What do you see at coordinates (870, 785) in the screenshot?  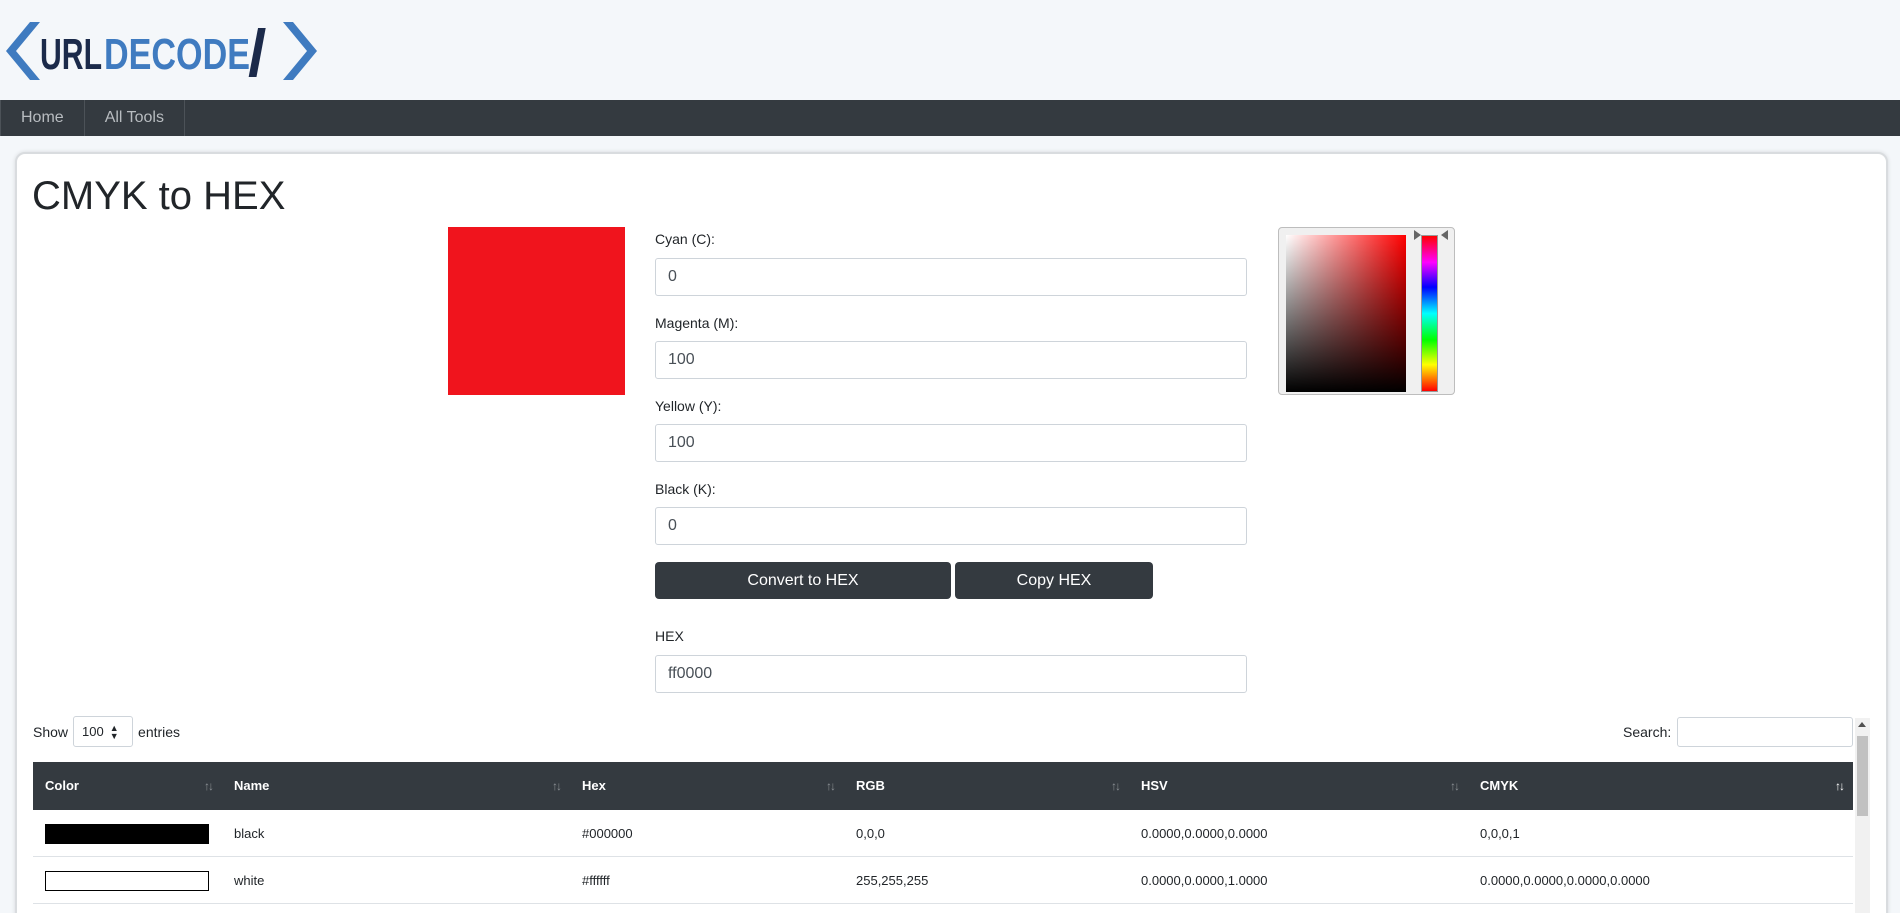 I see `th-rgb-label: RGB` at bounding box center [870, 785].